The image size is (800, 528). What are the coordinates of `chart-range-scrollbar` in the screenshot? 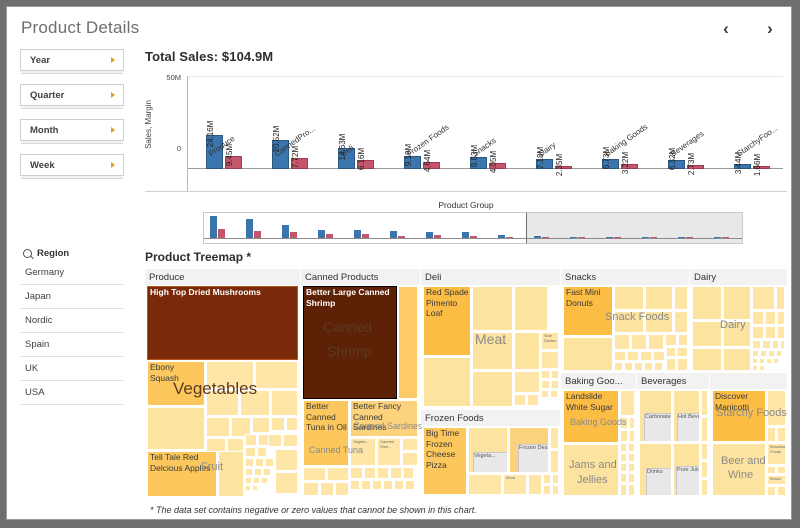 It's located at (473, 228).